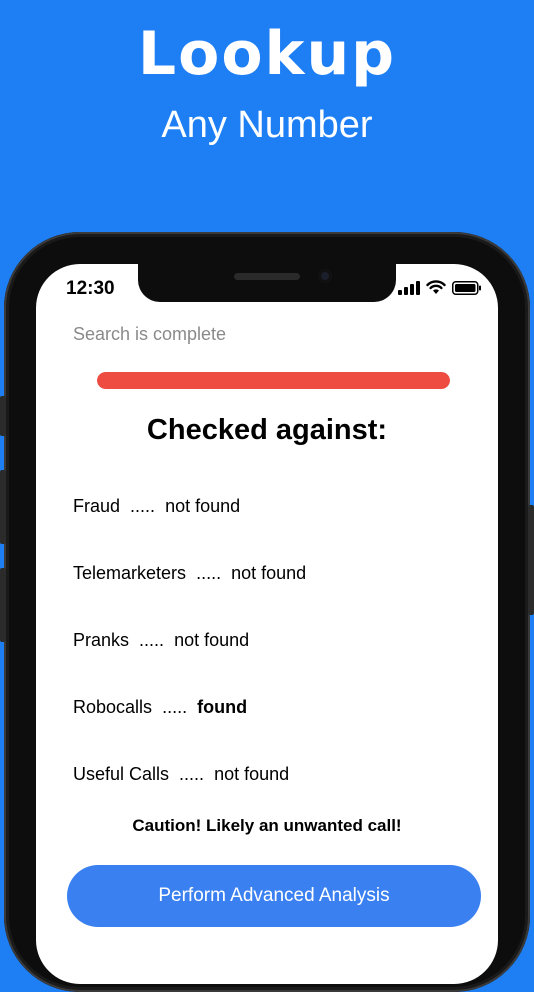 The width and height of the screenshot is (534, 992). Describe the element at coordinates (267, 430) in the screenshot. I see `checks-heading: Checked against:` at that location.